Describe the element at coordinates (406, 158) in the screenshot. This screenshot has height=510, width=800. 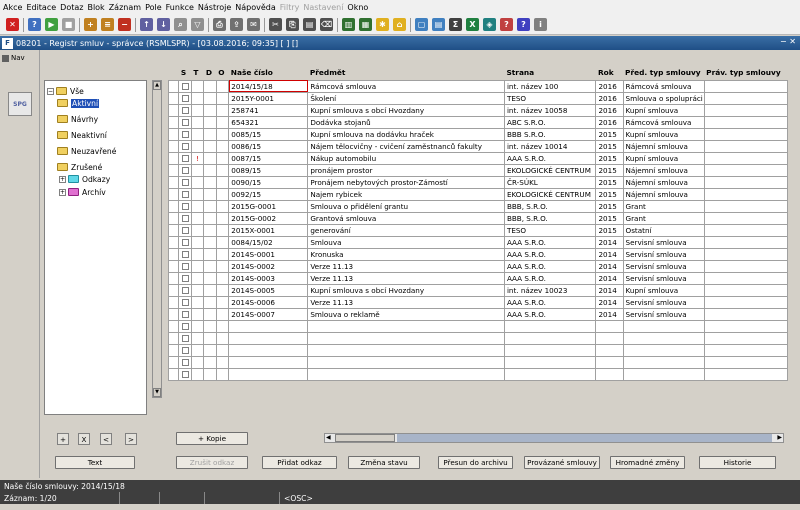
I see `cell-subject: Nákup automobilu` at that location.